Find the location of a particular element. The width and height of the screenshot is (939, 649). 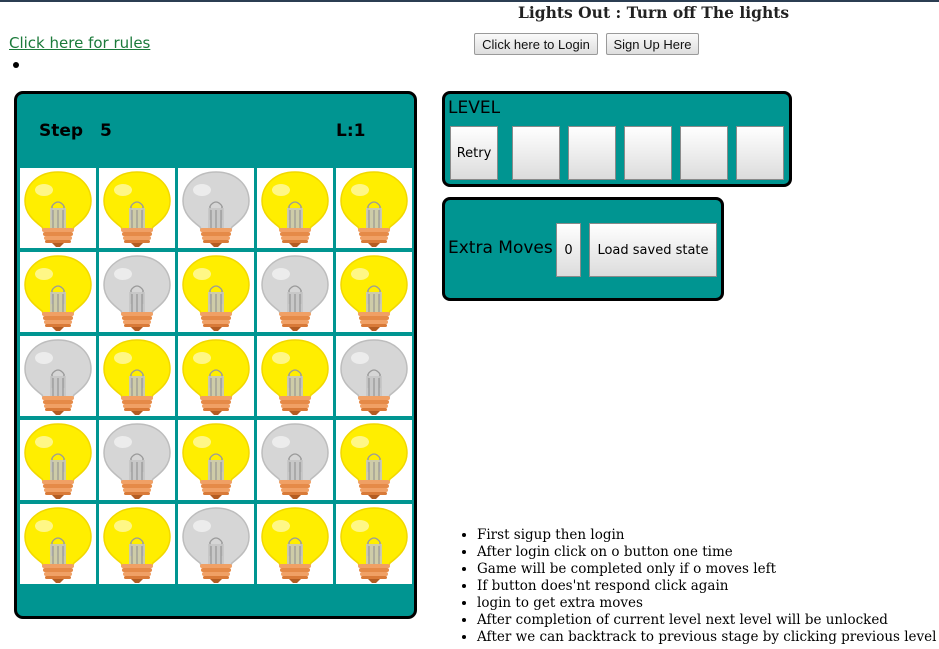

bulb-cell-r3-c1 is located at coordinates (58, 376).